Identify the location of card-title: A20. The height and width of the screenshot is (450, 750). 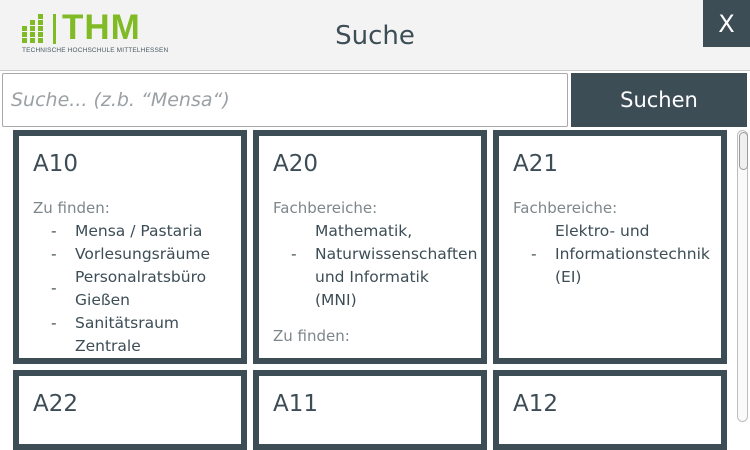
(296, 164).